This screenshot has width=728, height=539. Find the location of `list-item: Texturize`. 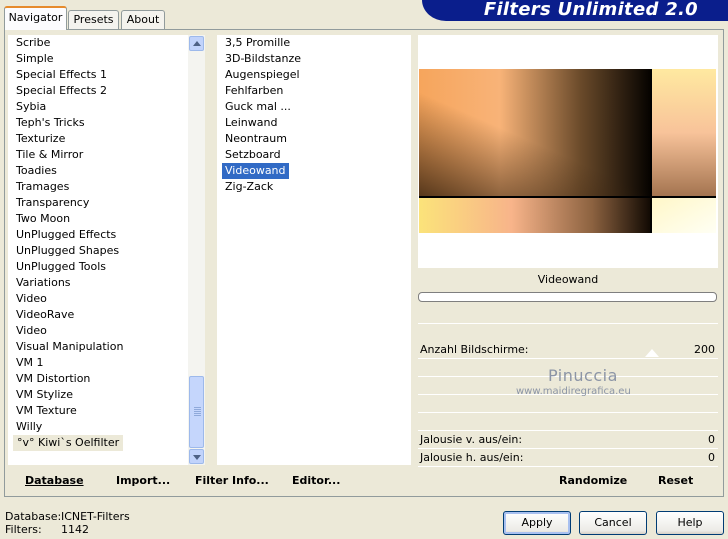

list-item: Texturize is located at coordinates (40, 139).